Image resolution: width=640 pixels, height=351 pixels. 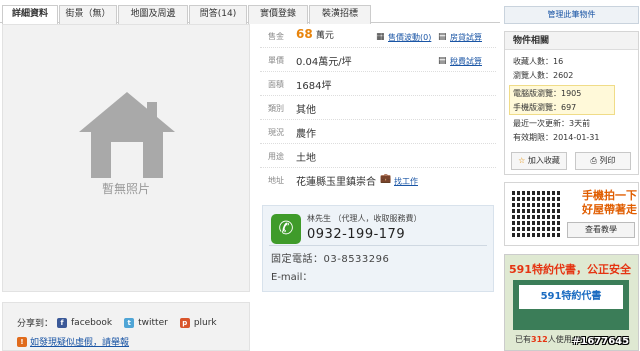 What do you see at coordinates (306, 134) in the screenshot?
I see `status-value: 農作` at bounding box center [306, 134].